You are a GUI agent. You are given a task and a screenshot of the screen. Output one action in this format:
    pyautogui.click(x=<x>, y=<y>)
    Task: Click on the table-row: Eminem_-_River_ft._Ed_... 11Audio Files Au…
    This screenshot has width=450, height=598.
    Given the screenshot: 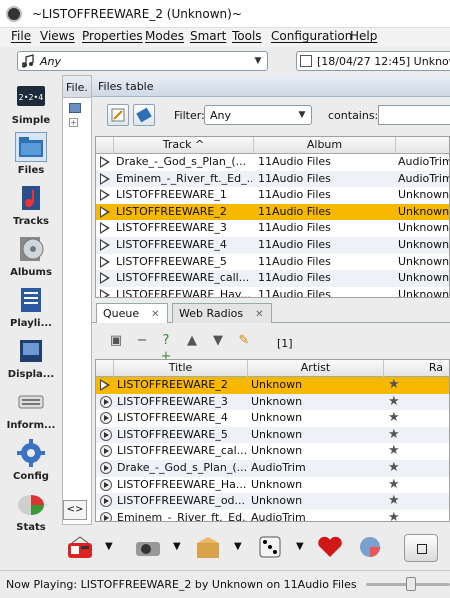 What is the action you would take?
    pyautogui.click(x=272, y=179)
    